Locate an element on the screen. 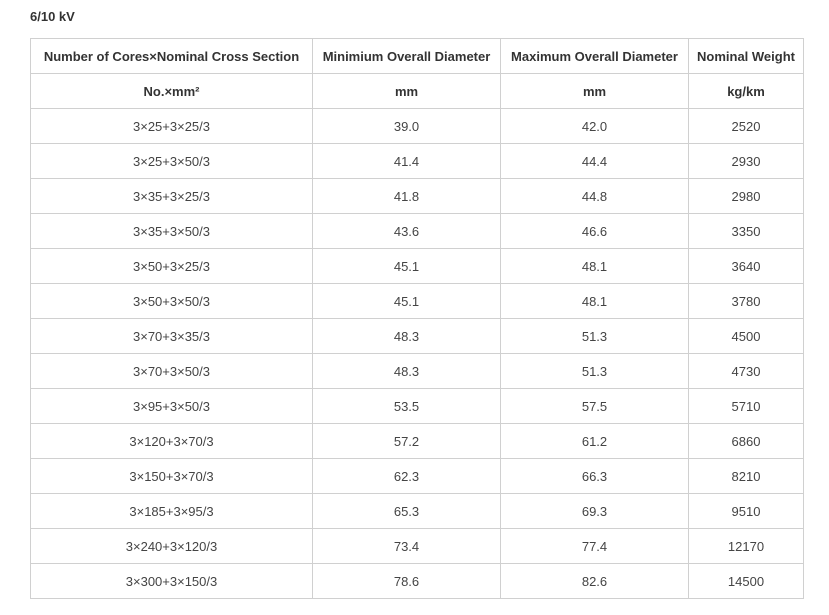 This screenshot has width=829, height=615. cell-cores-cross-section: 3×70+3×35/3 is located at coordinates (171, 336).